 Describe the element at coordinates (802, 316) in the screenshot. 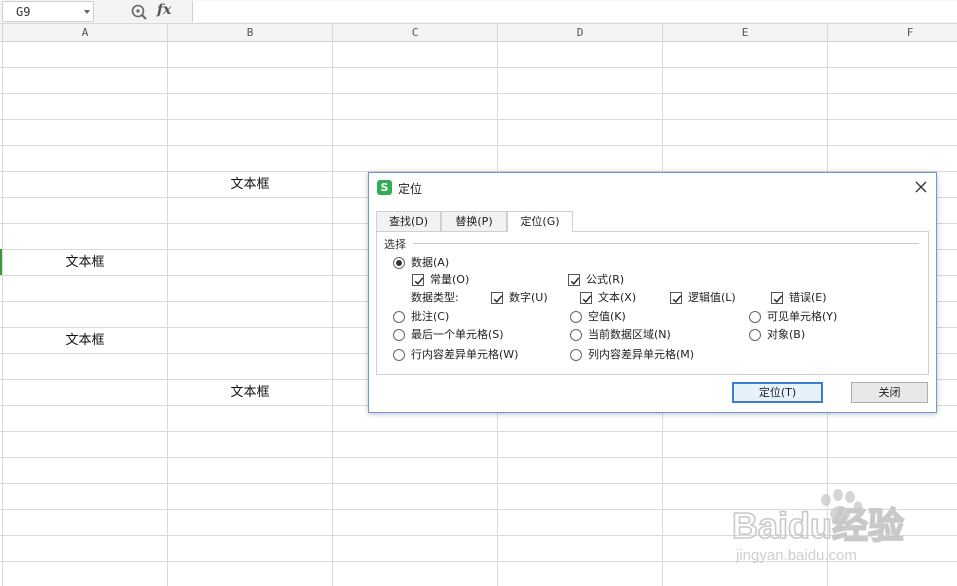

I see `radio-visible-cells-label: 可见单元格(Y)` at that location.